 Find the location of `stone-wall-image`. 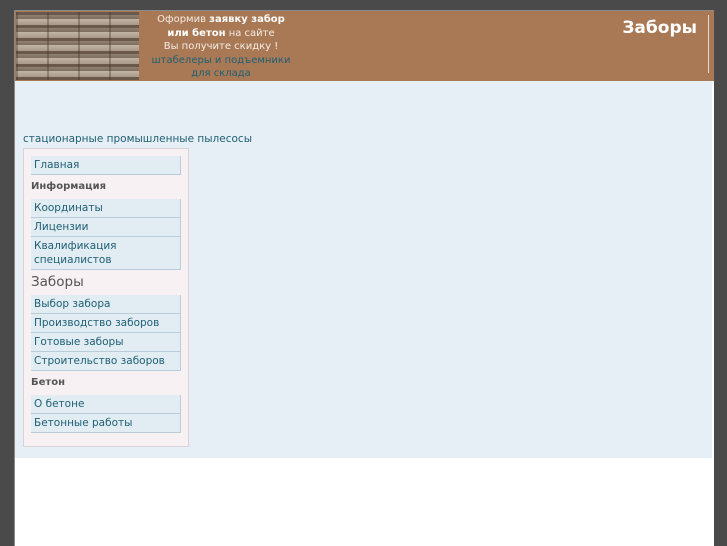

stone-wall-image is located at coordinates (77, 46).